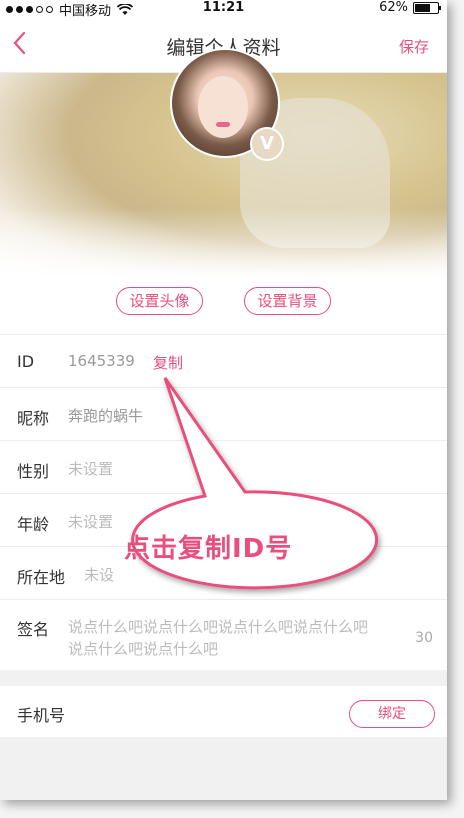 This screenshot has height=818, width=464. Describe the element at coordinates (427, 7) in the screenshot. I see `battery-icon` at that location.